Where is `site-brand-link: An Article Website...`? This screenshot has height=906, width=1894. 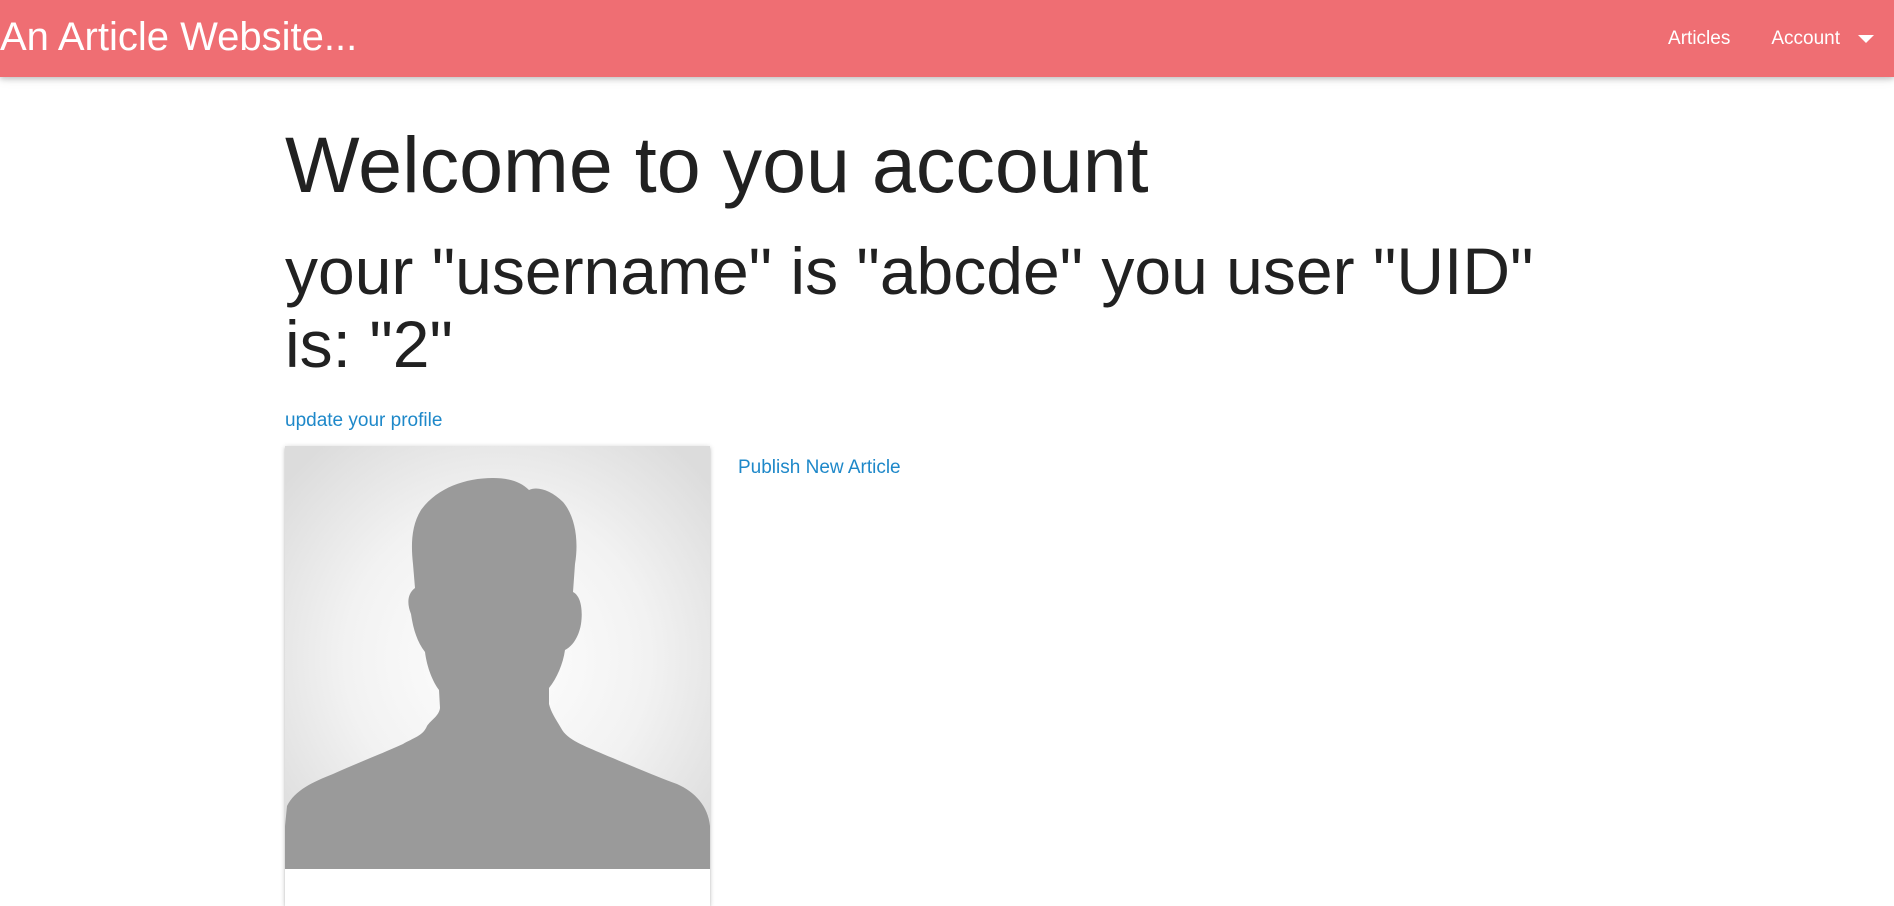 site-brand-link: An Article Website... is located at coordinates (178, 37).